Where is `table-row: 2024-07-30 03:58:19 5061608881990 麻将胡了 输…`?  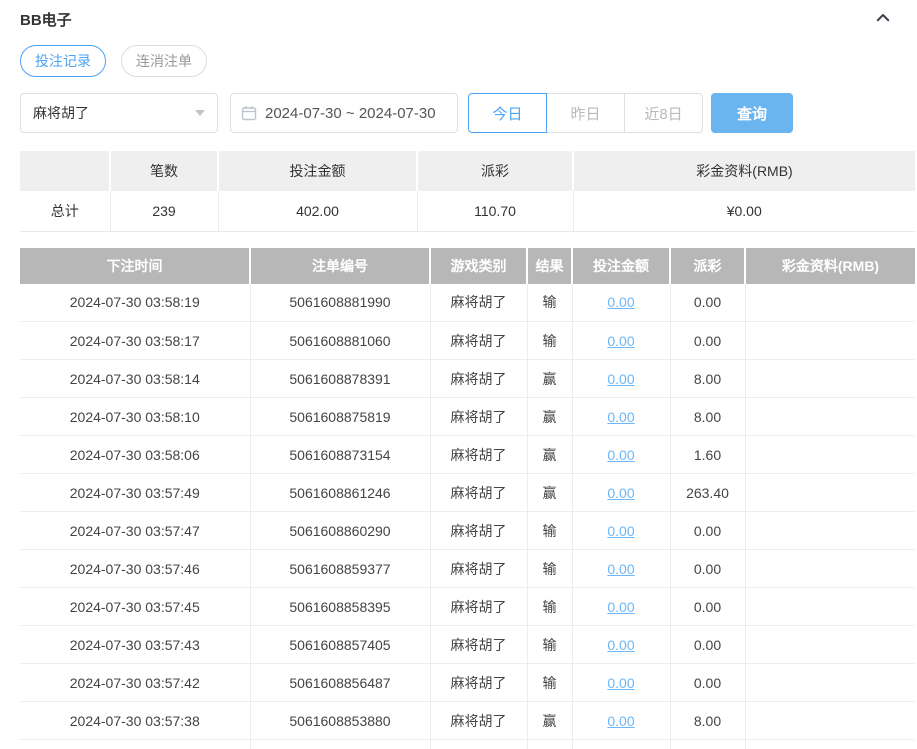 table-row: 2024-07-30 03:58:19 5061608881990 麻将胡了 输… is located at coordinates (467, 302).